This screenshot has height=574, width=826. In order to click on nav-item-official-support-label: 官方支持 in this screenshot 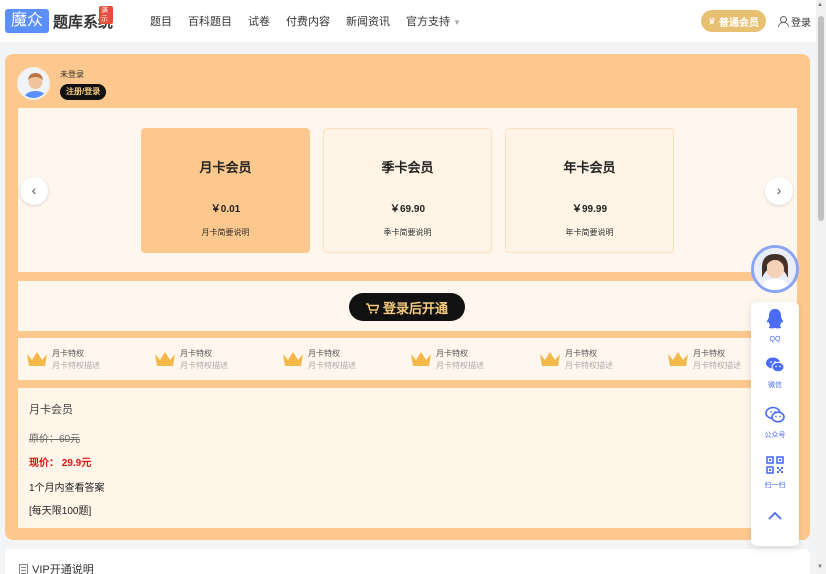, I will do `click(428, 22)`.